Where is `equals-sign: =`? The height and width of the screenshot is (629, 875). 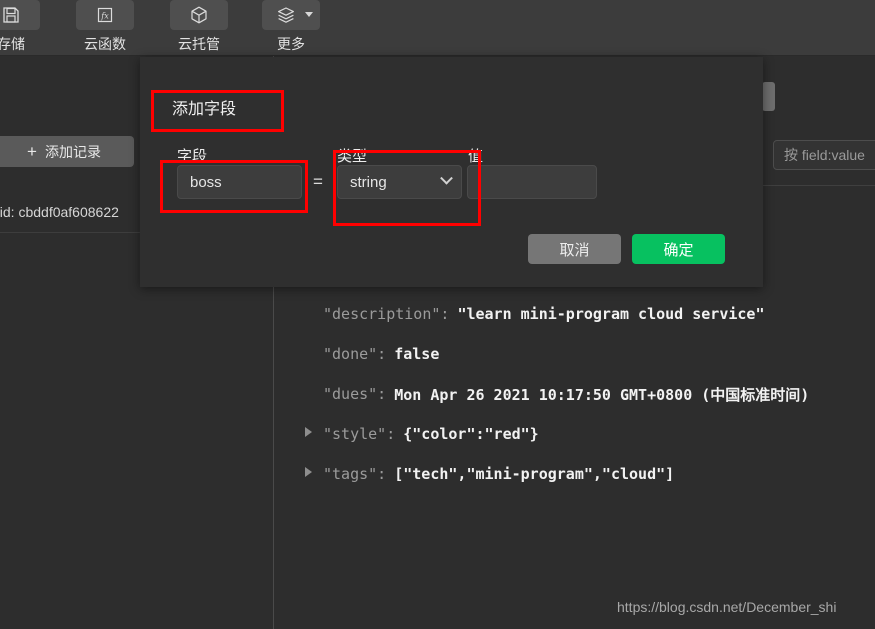 equals-sign: = is located at coordinates (318, 181).